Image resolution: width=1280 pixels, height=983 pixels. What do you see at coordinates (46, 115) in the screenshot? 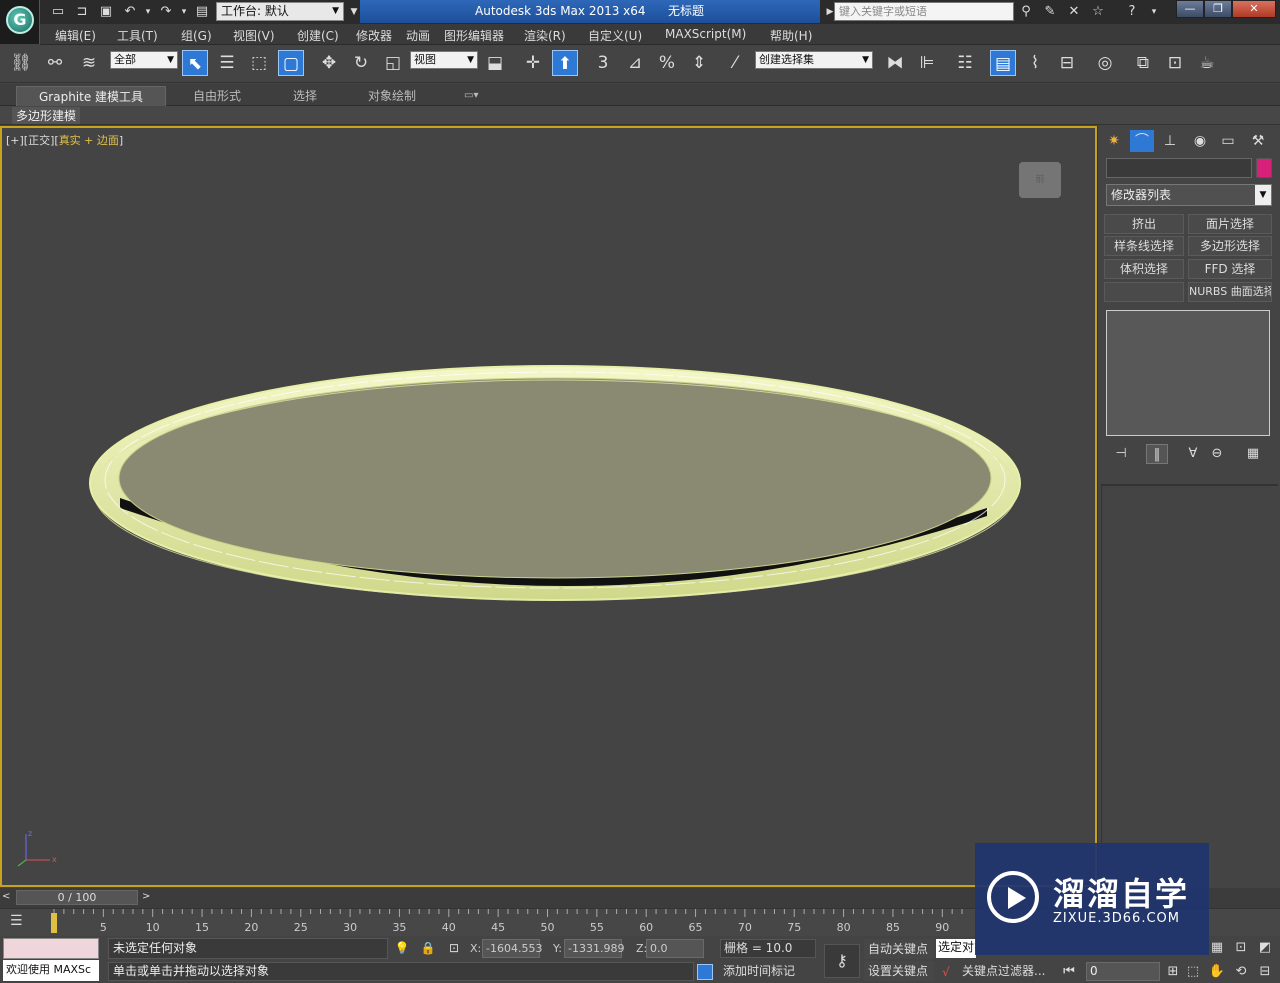
I see `tab-polygon-modeling: 多边形建模` at bounding box center [46, 115].